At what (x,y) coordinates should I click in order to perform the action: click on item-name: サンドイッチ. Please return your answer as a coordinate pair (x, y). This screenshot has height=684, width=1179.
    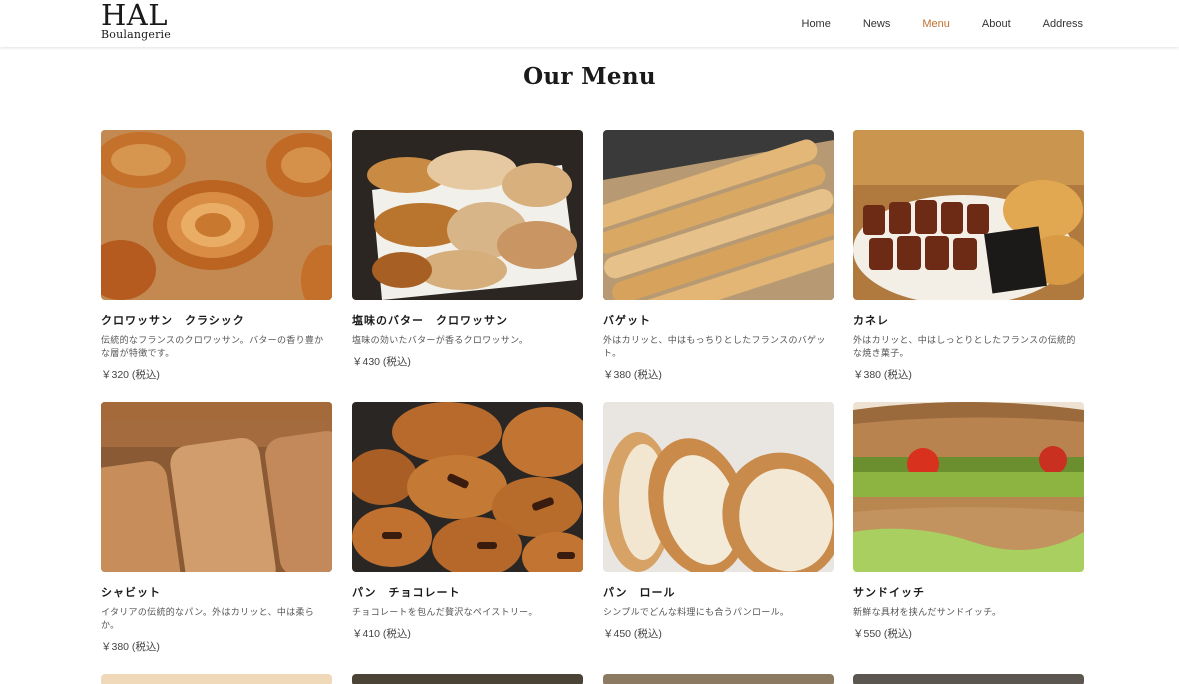
    Looking at the image, I should click on (889, 592).